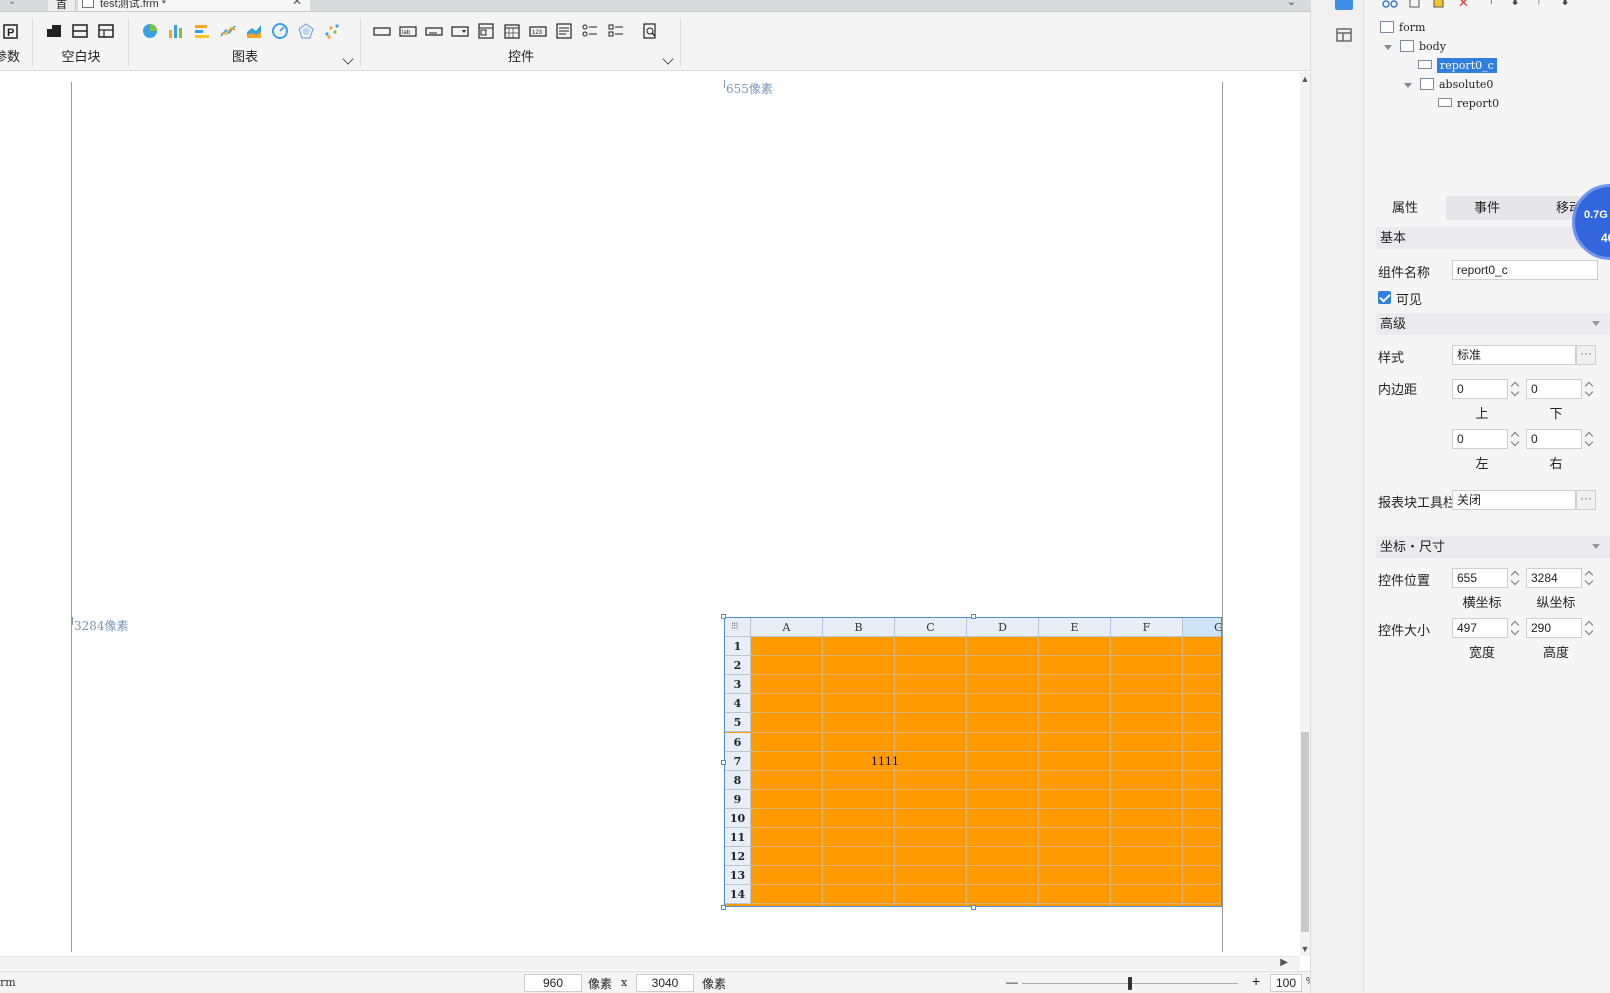  I want to click on textarea-widget-icon, so click(564, 31).